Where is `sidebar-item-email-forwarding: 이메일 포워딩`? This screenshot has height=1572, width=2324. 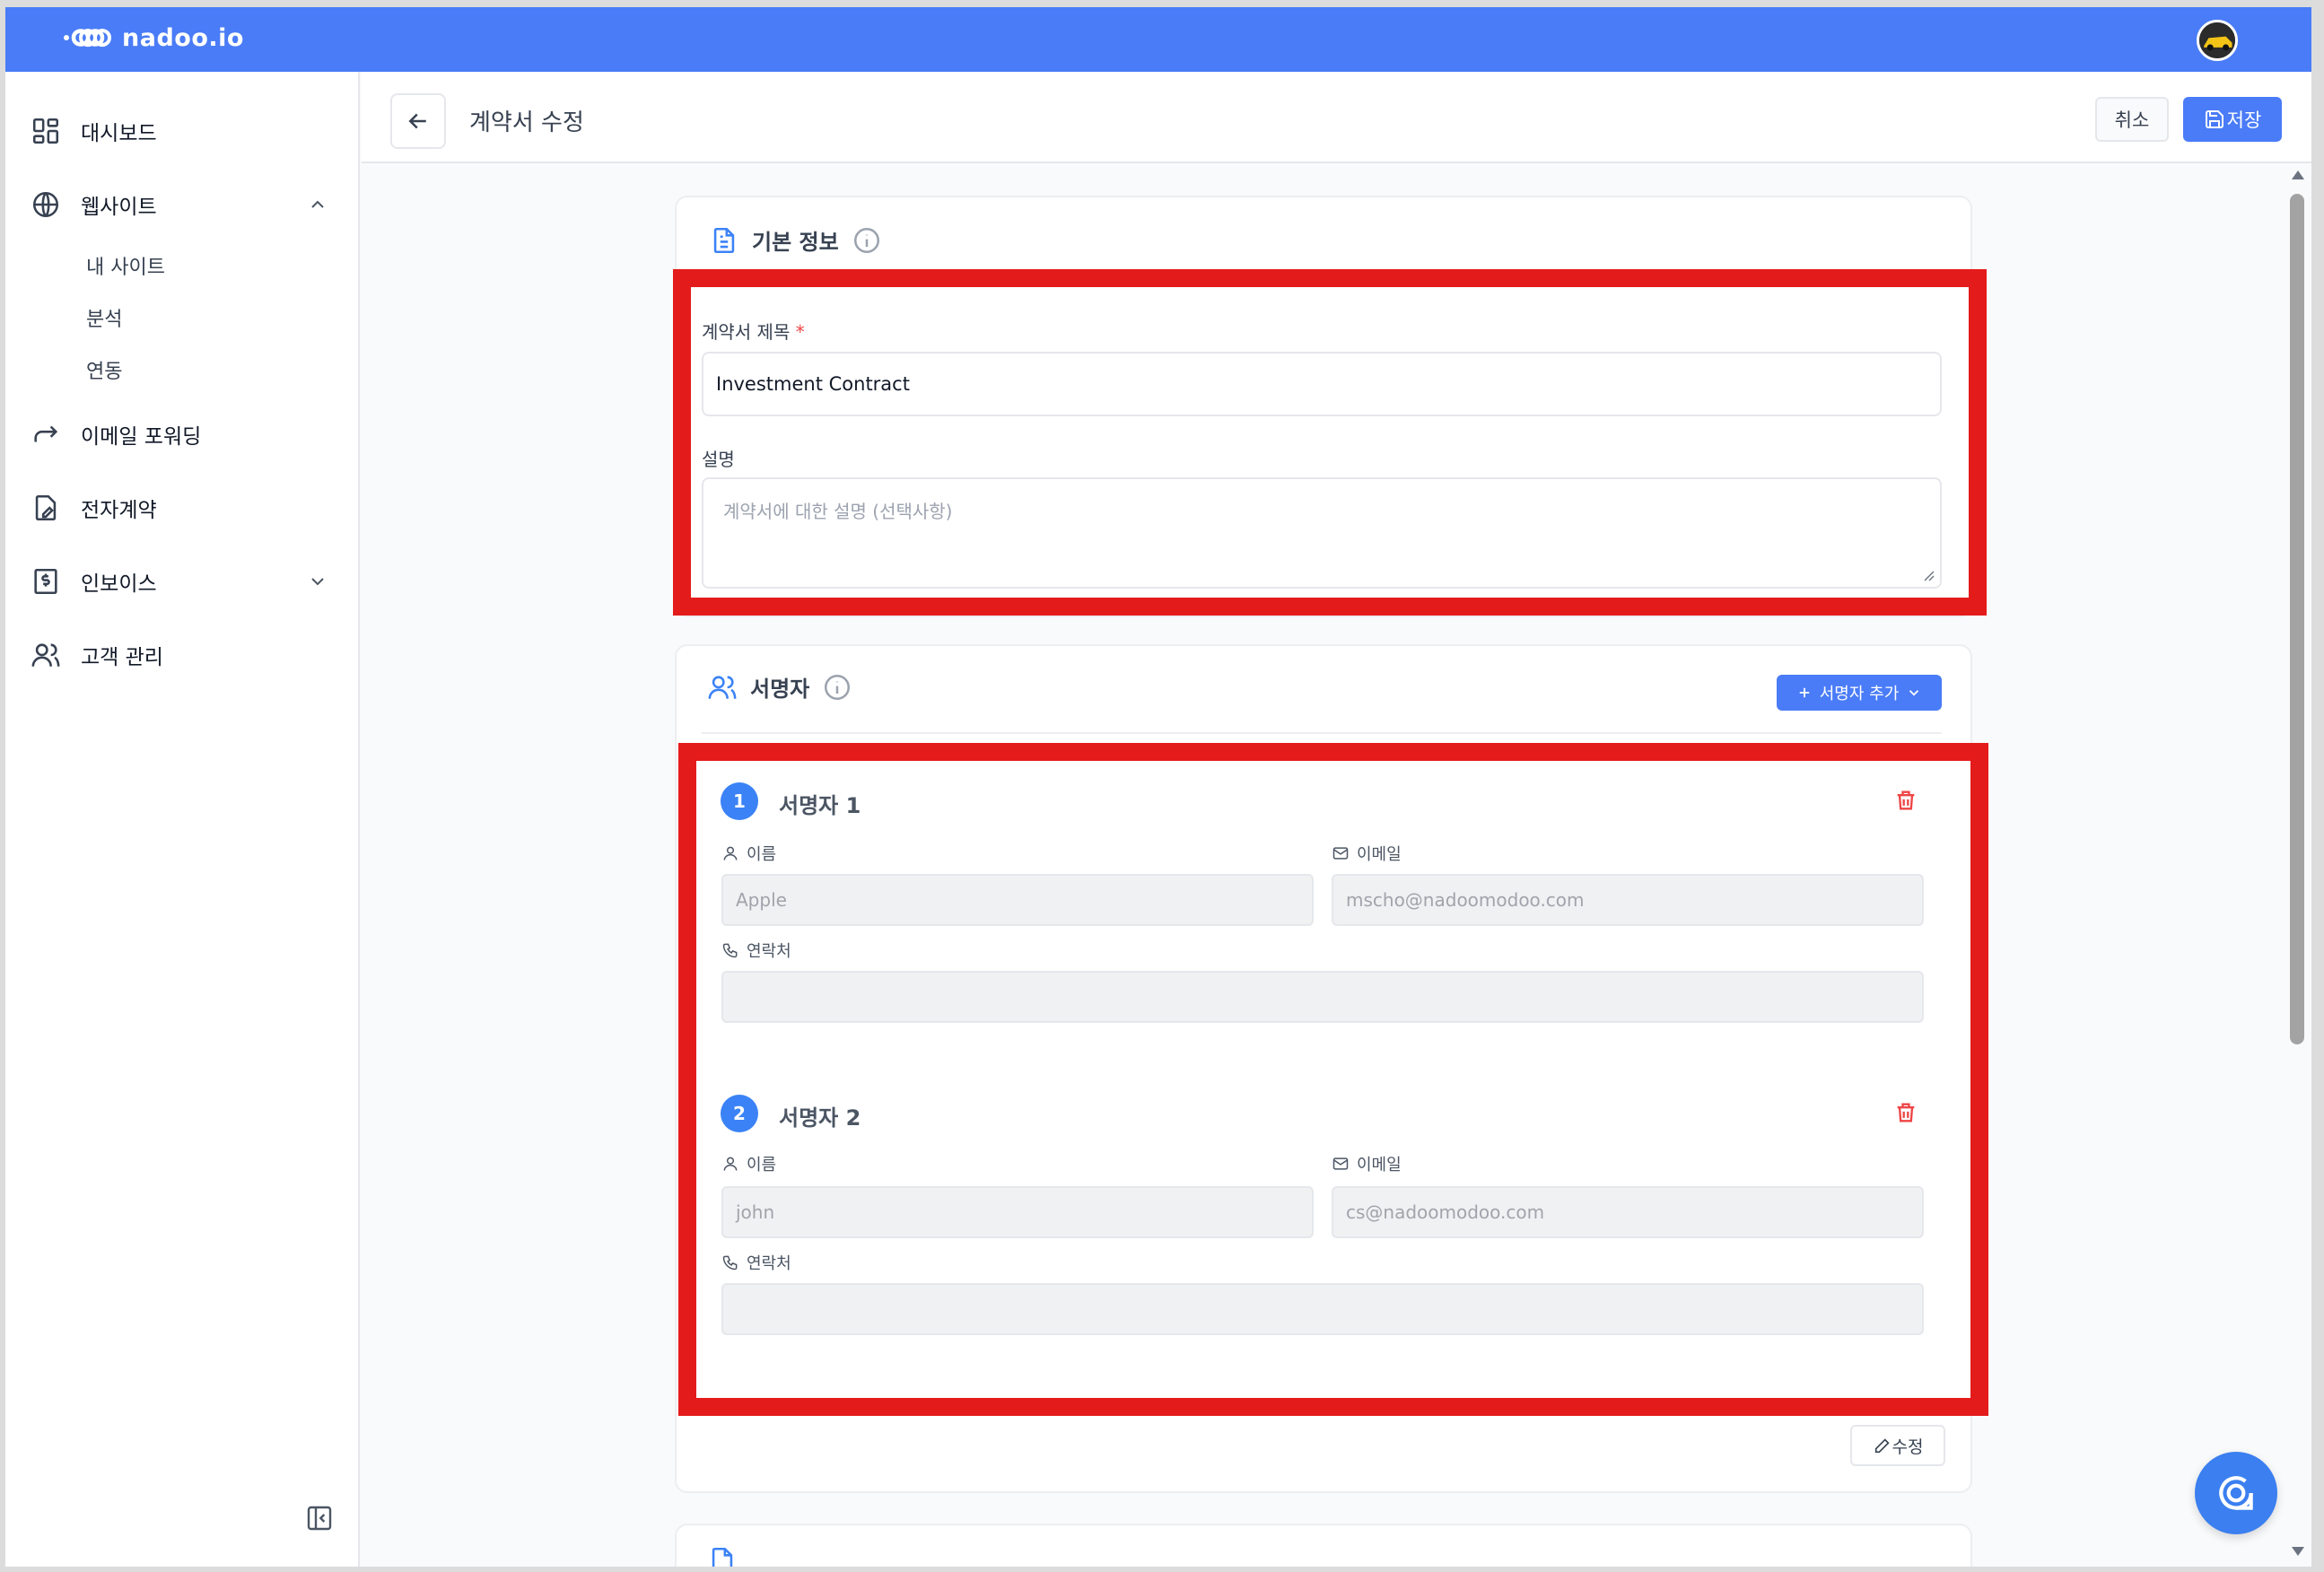
sidebar-item-email-forwarding: 이메일 포워딩 is located at coordinates (116, 435).